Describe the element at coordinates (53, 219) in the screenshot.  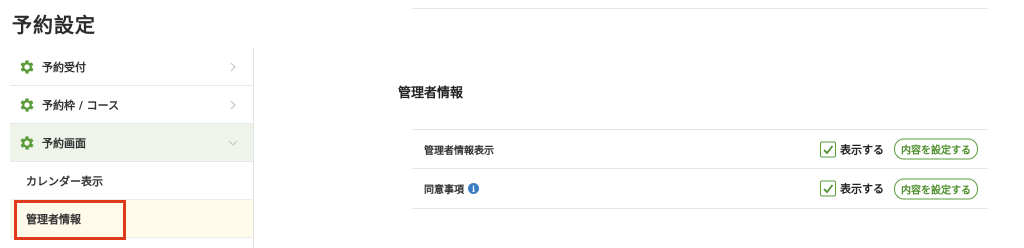
I see `sidebar-subitem-label: 管理者情報` at that location.